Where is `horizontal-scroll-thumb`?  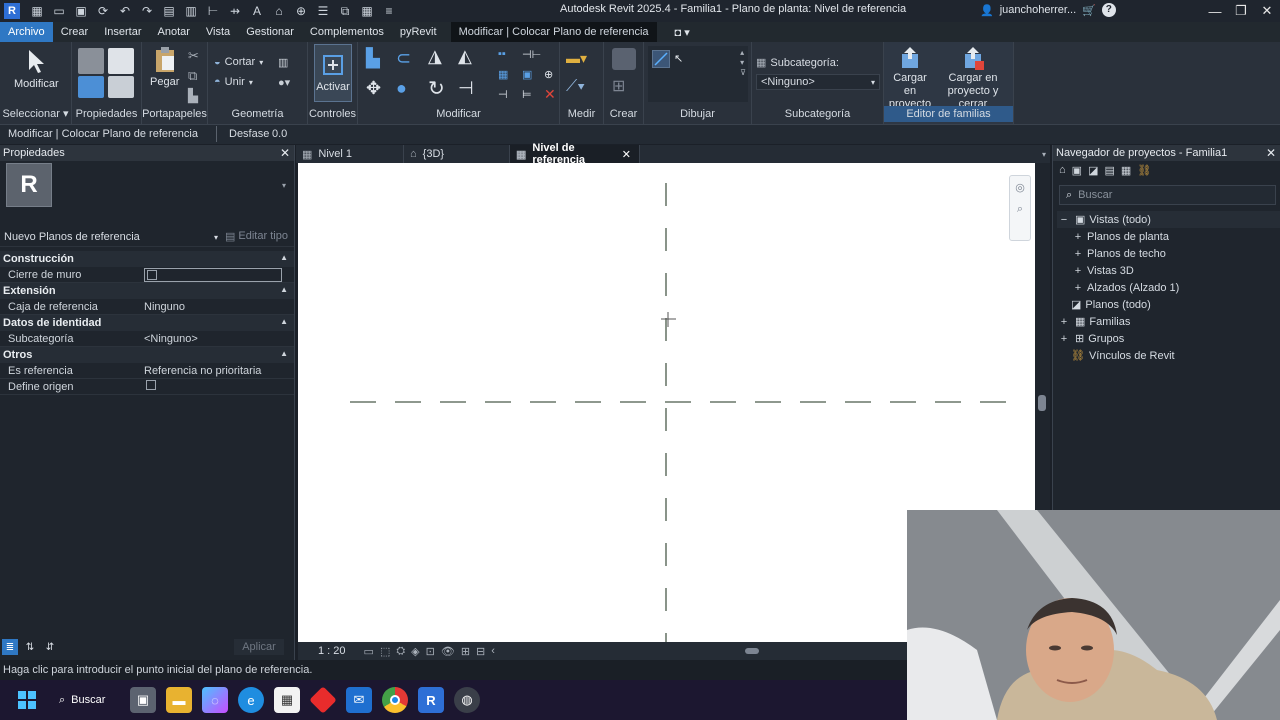 horizontal-scroll-thumb is located at coordinates (751, 651).